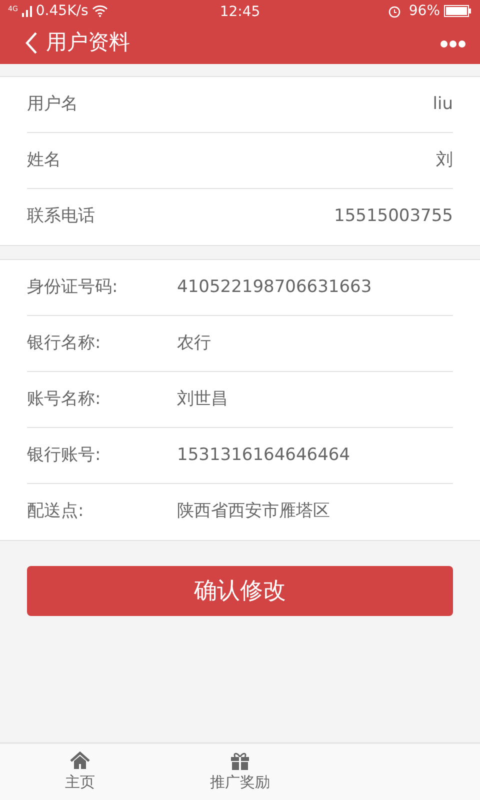 This screenshot has height=800, width=480. What do you see at coordinates (442, 104) in the screenshot?
I see `field-value: liu` at bounding box center [442, 104].